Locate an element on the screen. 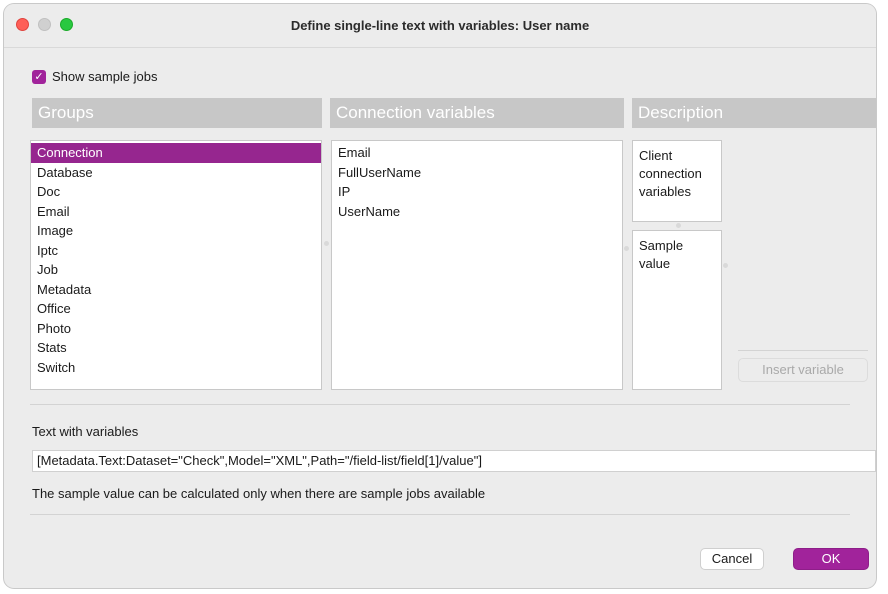 This screenshot has width=888, height=594. group-item: Job is located at coordinates (176, 270).